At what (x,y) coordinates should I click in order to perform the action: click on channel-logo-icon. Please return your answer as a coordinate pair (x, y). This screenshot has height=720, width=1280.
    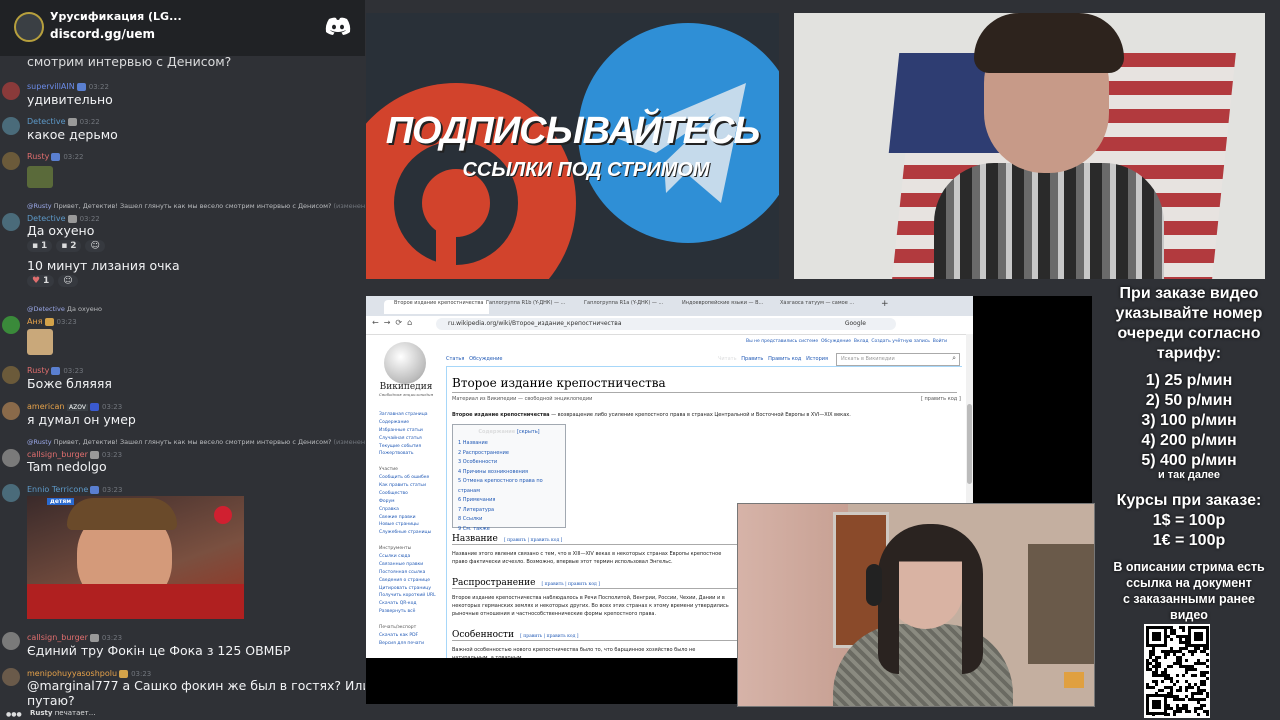
    Looking at the image, I should click on (223, 515).